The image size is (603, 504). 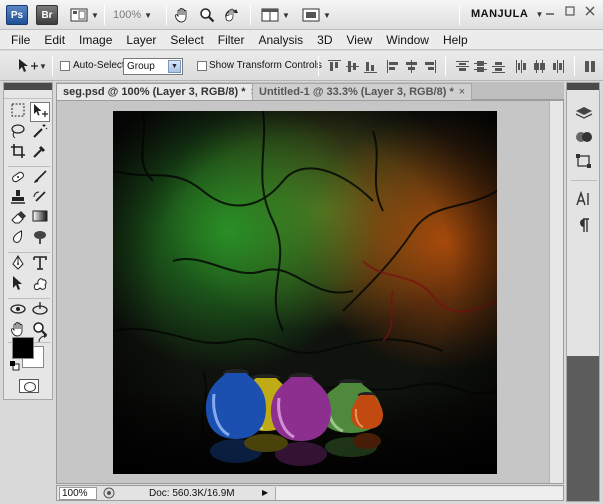 I want to click on align-right-edges-icon, so click(x=429, y=66).